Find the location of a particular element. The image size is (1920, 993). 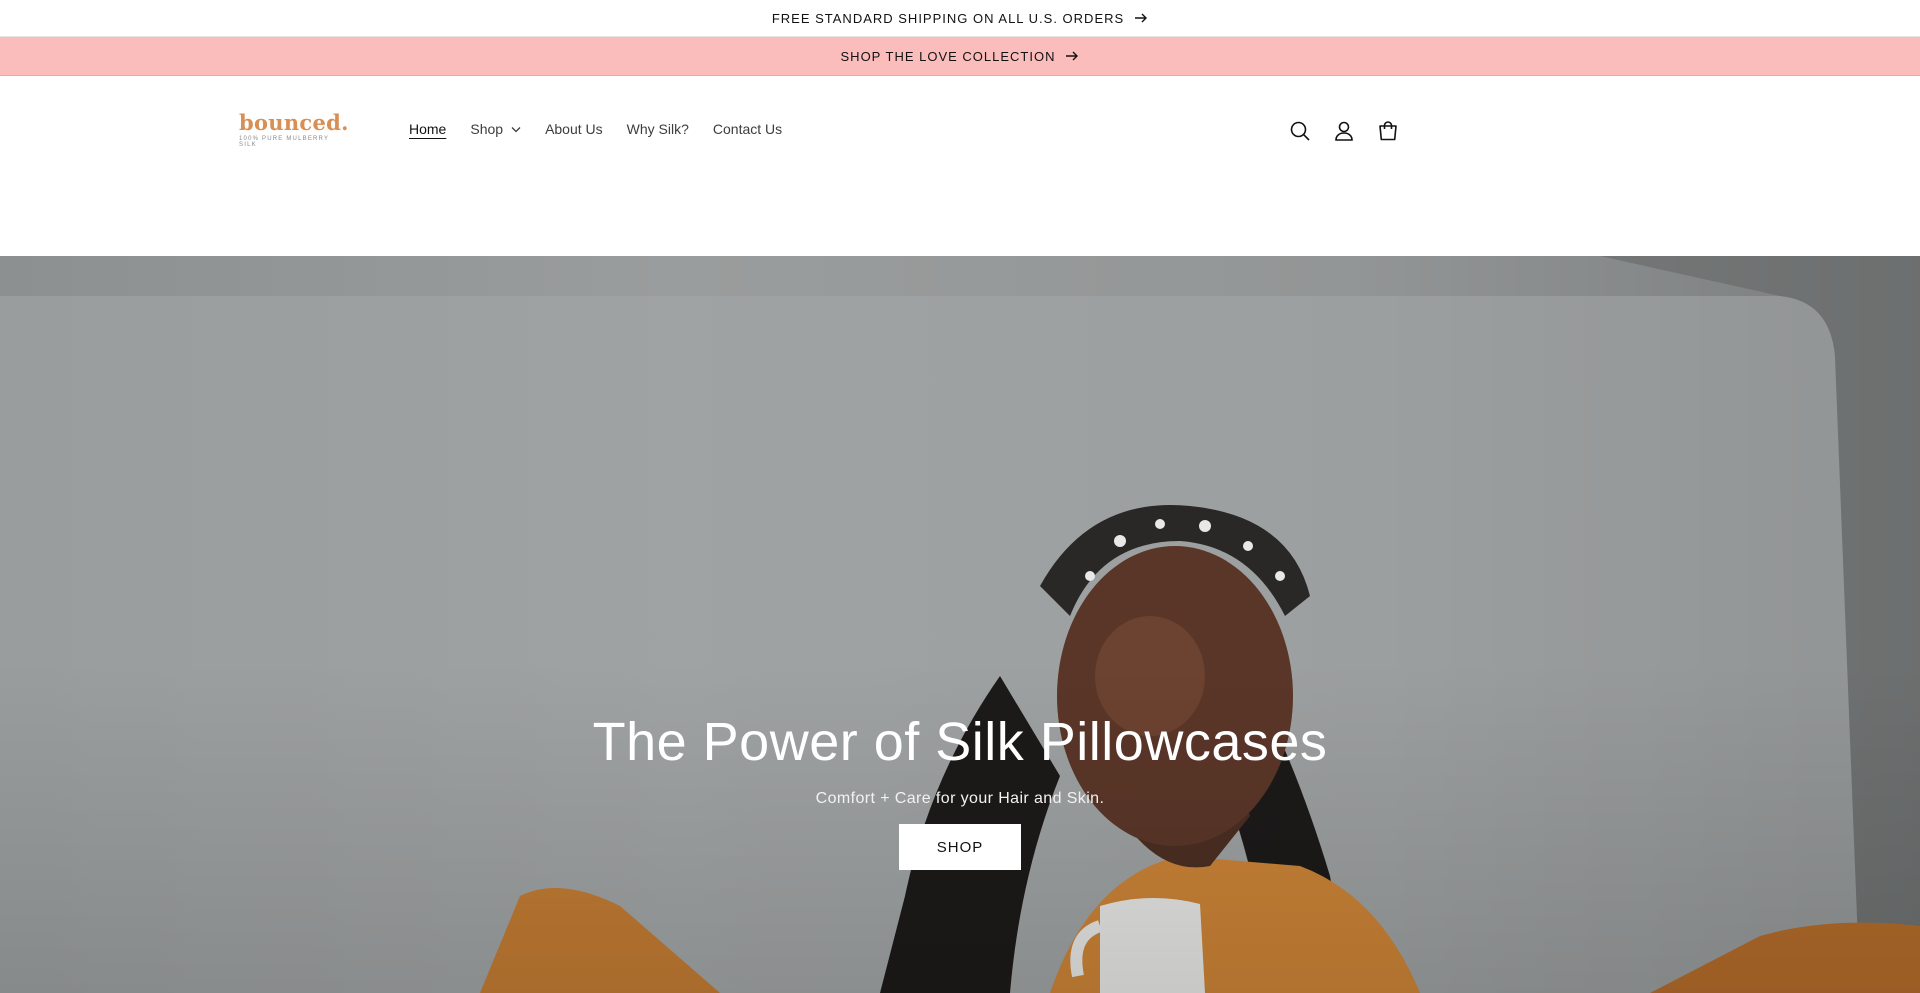

nav-why-silk-label: Why Silk? is located at coordinates (657, 129).